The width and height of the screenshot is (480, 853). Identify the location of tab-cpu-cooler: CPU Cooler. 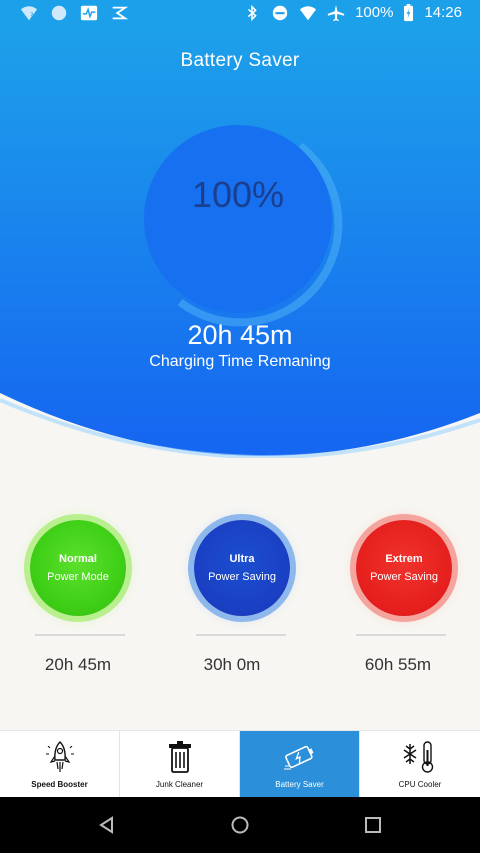
(420, 764).